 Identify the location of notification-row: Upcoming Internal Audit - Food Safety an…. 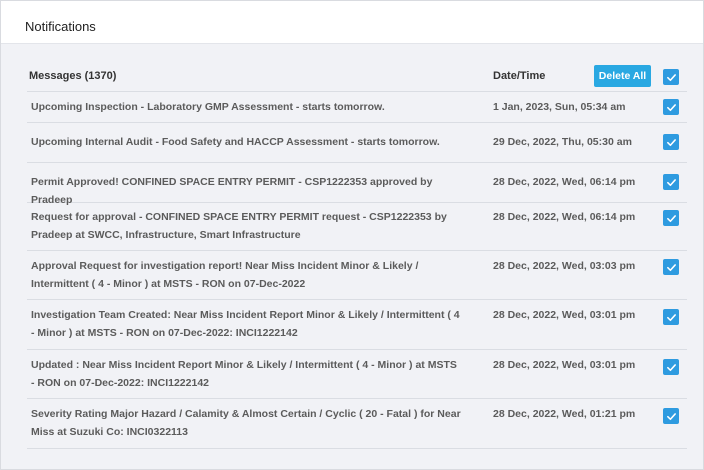
(357, 143).